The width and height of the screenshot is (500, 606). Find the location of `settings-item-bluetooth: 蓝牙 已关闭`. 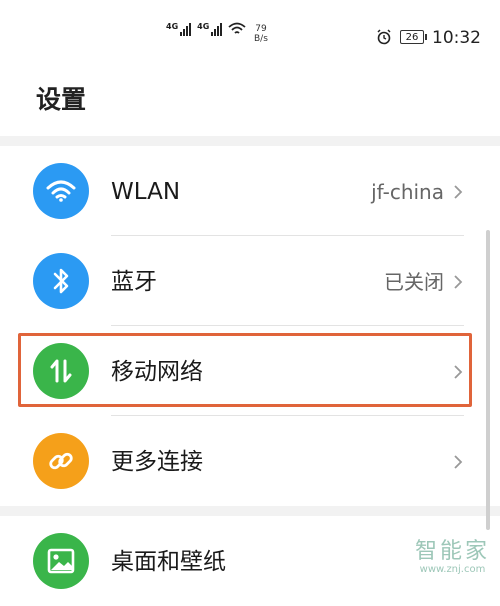

settings-item-bluetooth: 蓝牙 已关闭 is located at coordinates (250, 281).